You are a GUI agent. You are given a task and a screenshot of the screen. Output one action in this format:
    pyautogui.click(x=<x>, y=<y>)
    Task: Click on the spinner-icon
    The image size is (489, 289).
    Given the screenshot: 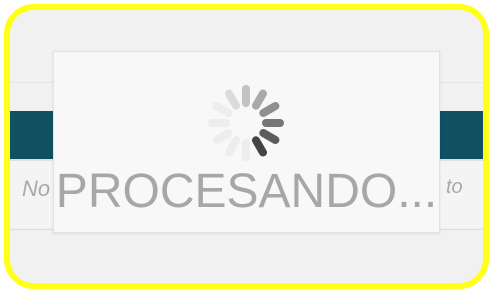 What is the action you would take?
    pyautogui.click(x=246, y=123)
    